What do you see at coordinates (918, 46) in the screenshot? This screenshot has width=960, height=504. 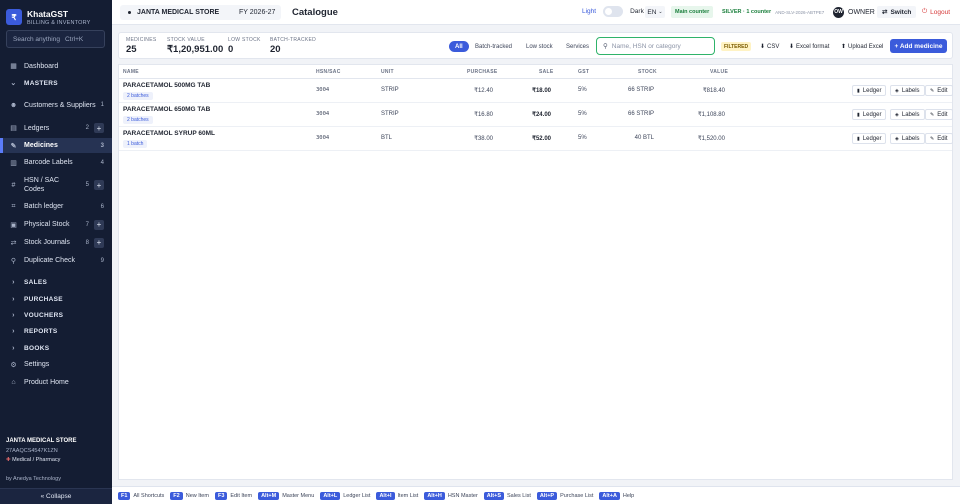 I see `add-medicine-button: + Add medicine` at bounding box center [918, 46].